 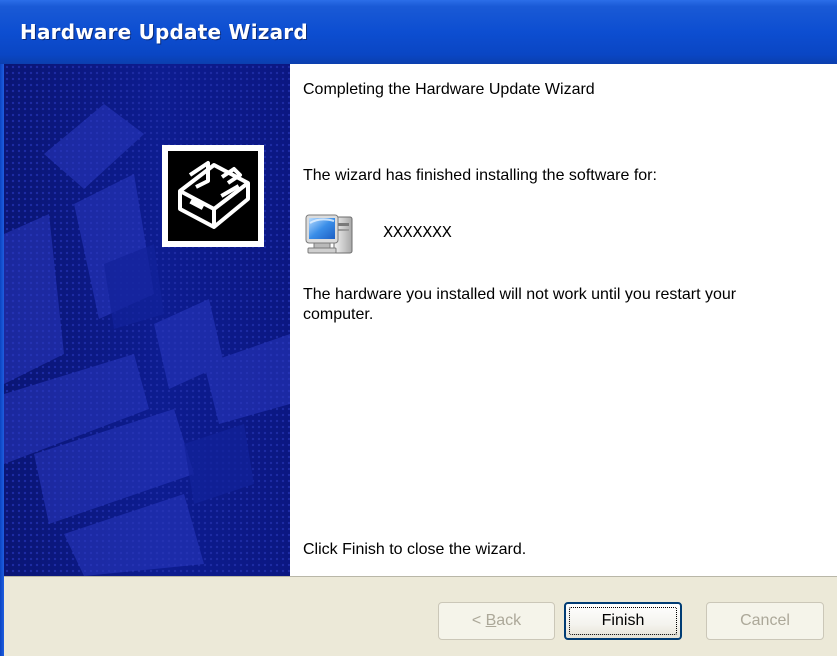 I want to click on back-button-rest: ack, so click(x=509, y=620).